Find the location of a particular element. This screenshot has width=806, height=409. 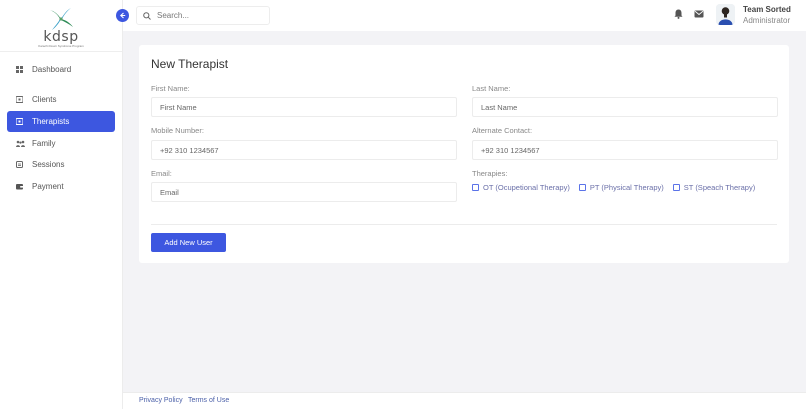

first-name-label: First Name: is located at coordinates (170, 88).